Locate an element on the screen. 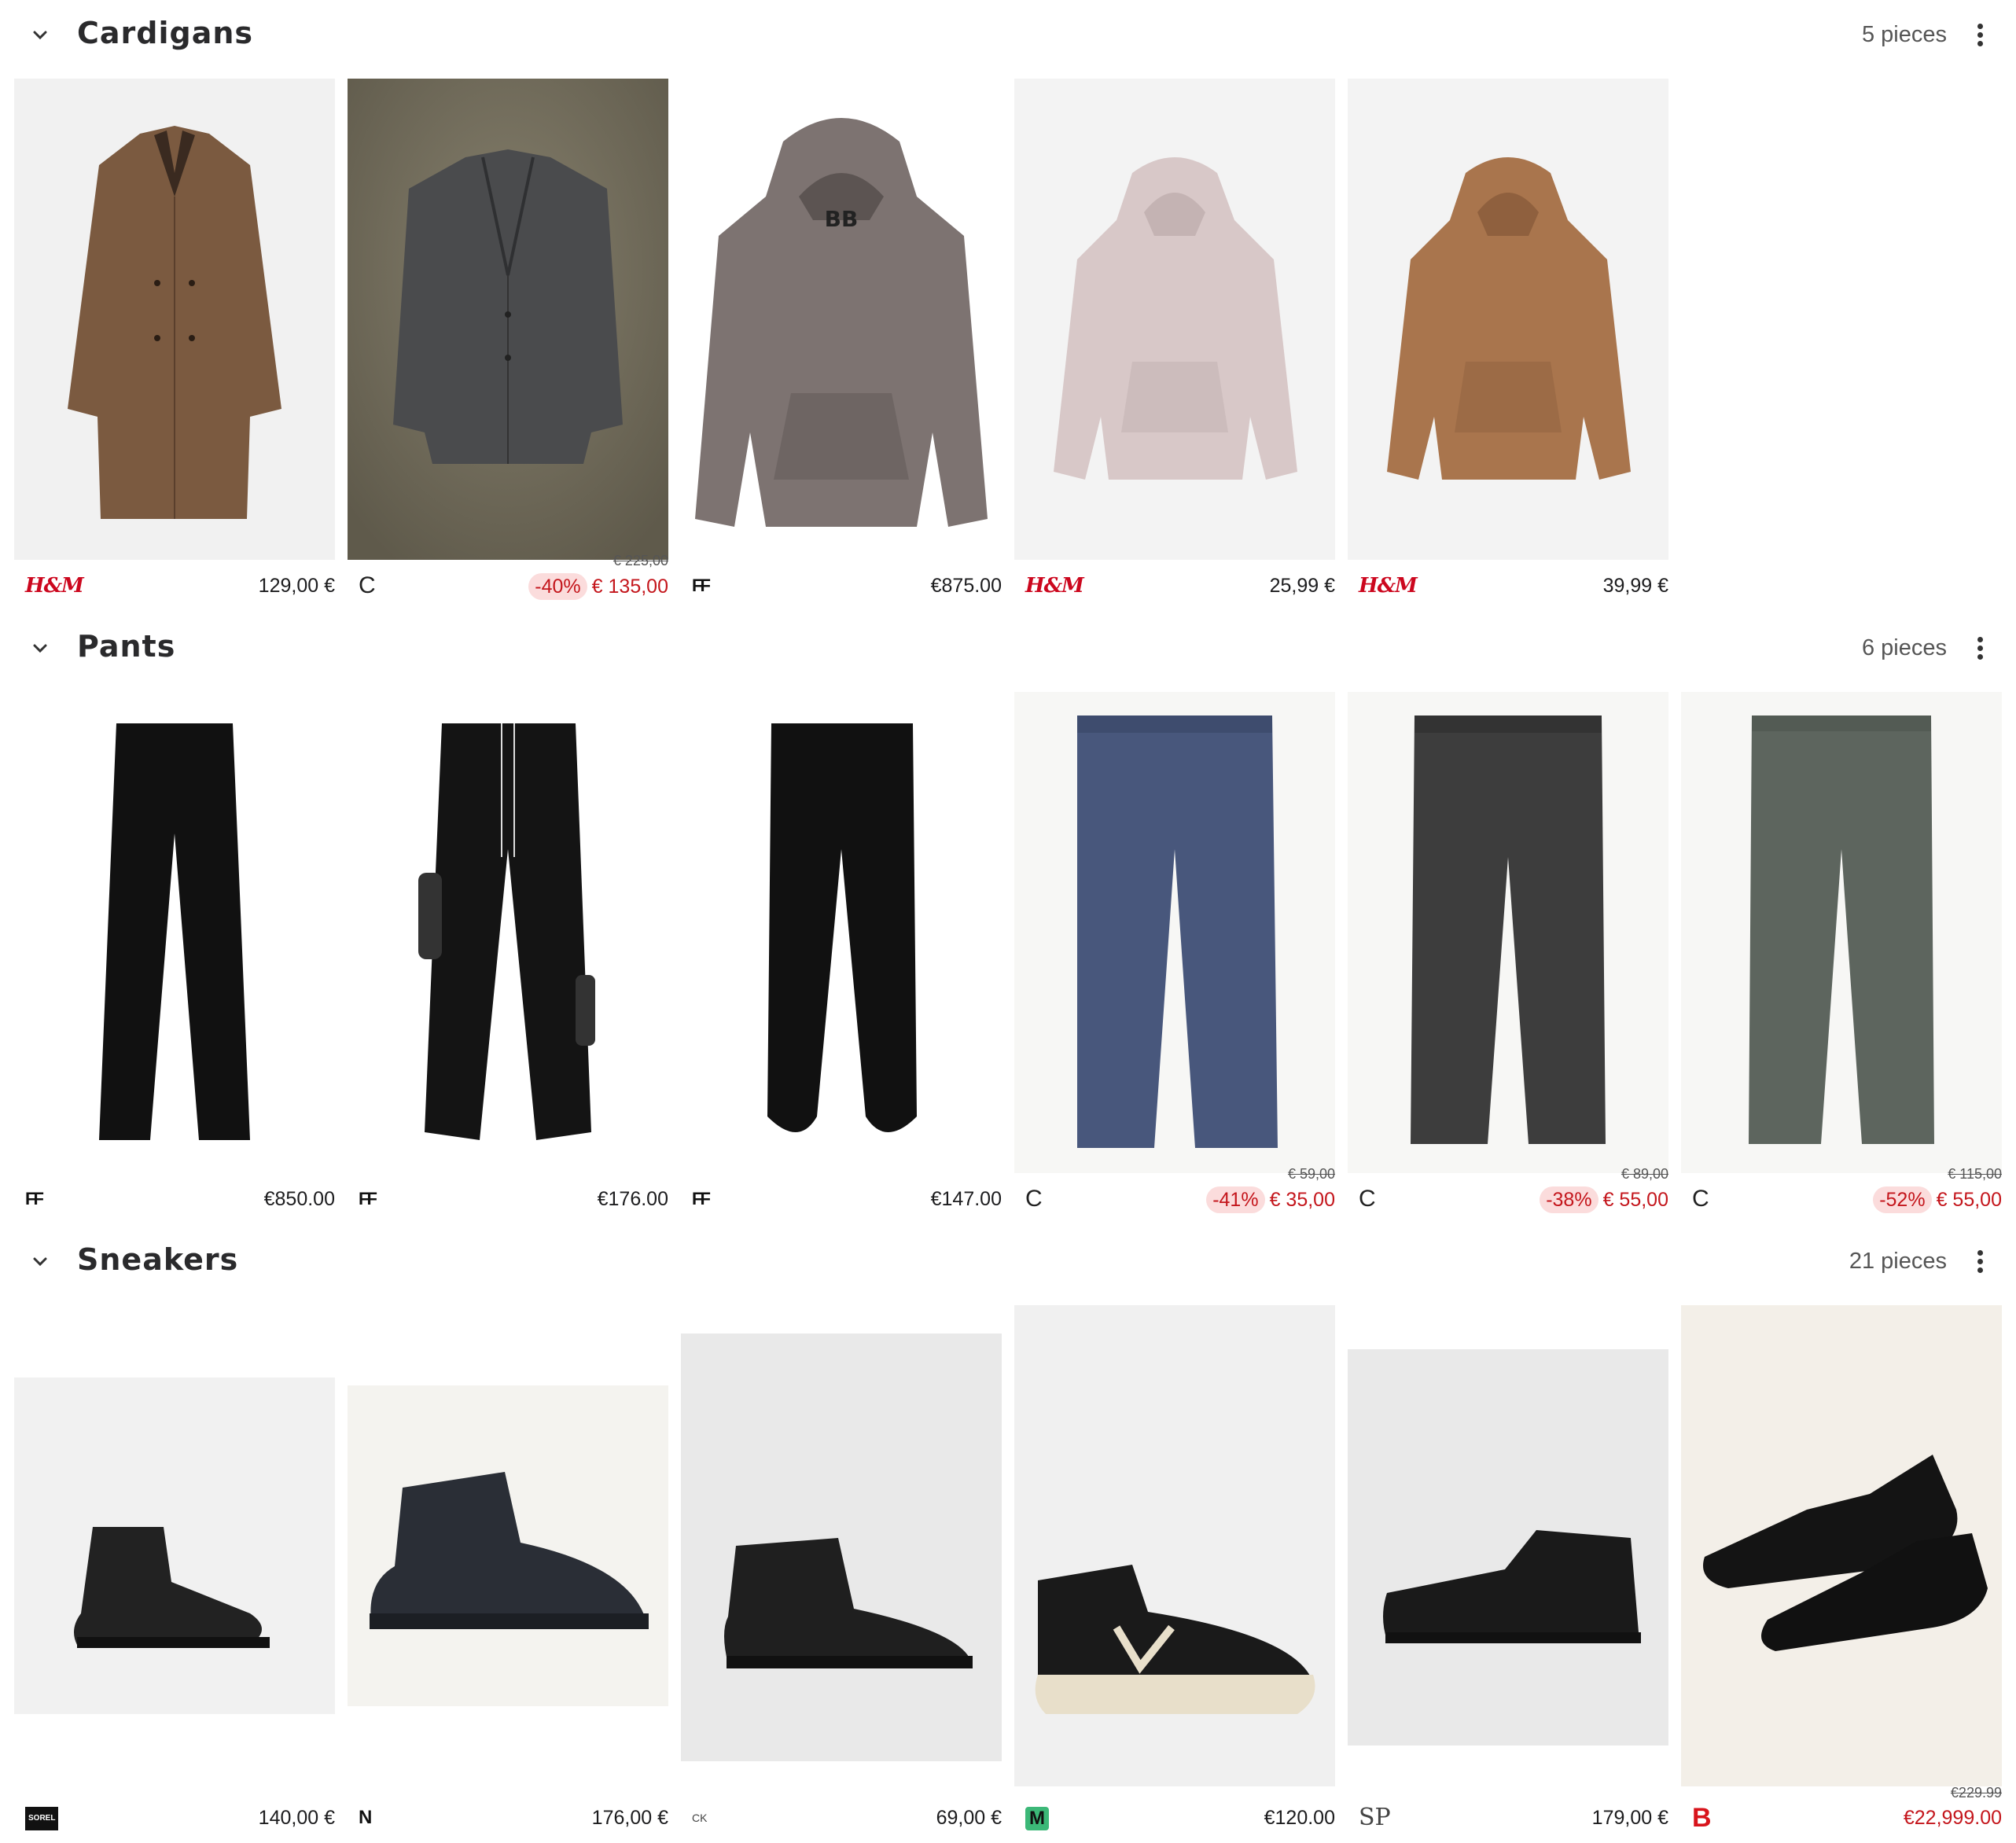 Image resolution: width=2016 pixels, height=1843 pixels. product-card: SP 179,00 € is located at coordinates (1508, 1572).